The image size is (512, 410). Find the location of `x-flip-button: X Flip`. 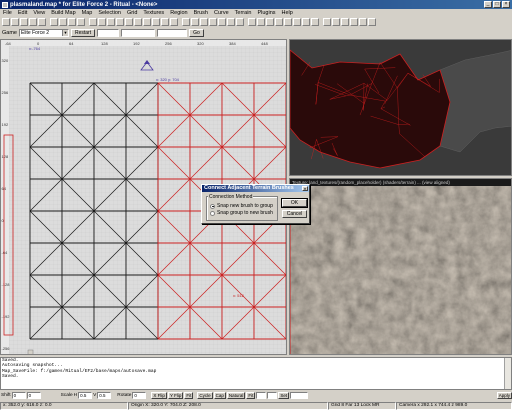

x-flip-button: X Flip is located at coordinates (159, 395).